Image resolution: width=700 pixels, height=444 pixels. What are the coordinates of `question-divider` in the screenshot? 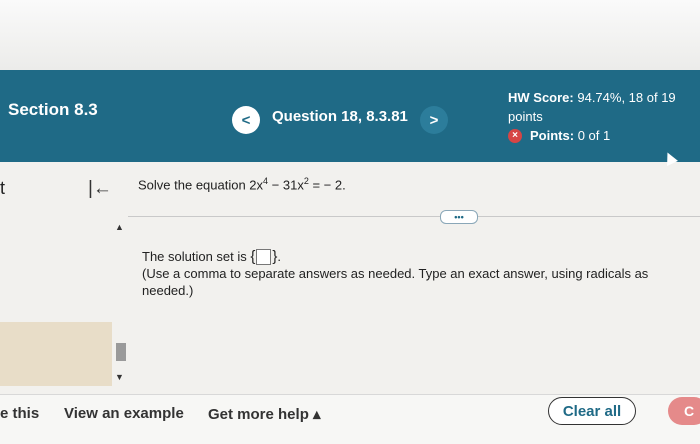 It's located at (414, 216).